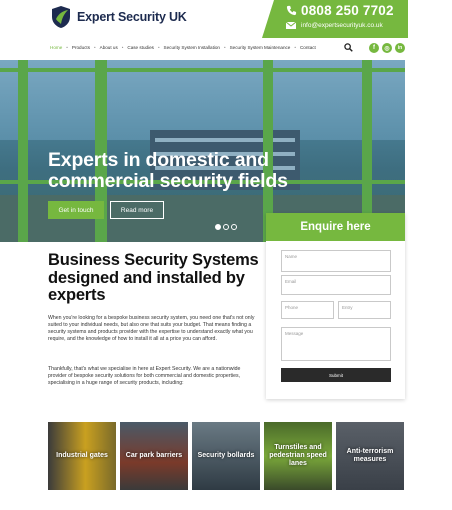 Image resolution: width=452 pixels, height=510 pixels. Describe the element at coordinates (336, 285) in the screenshot. I see `email-field: Email` at that location.